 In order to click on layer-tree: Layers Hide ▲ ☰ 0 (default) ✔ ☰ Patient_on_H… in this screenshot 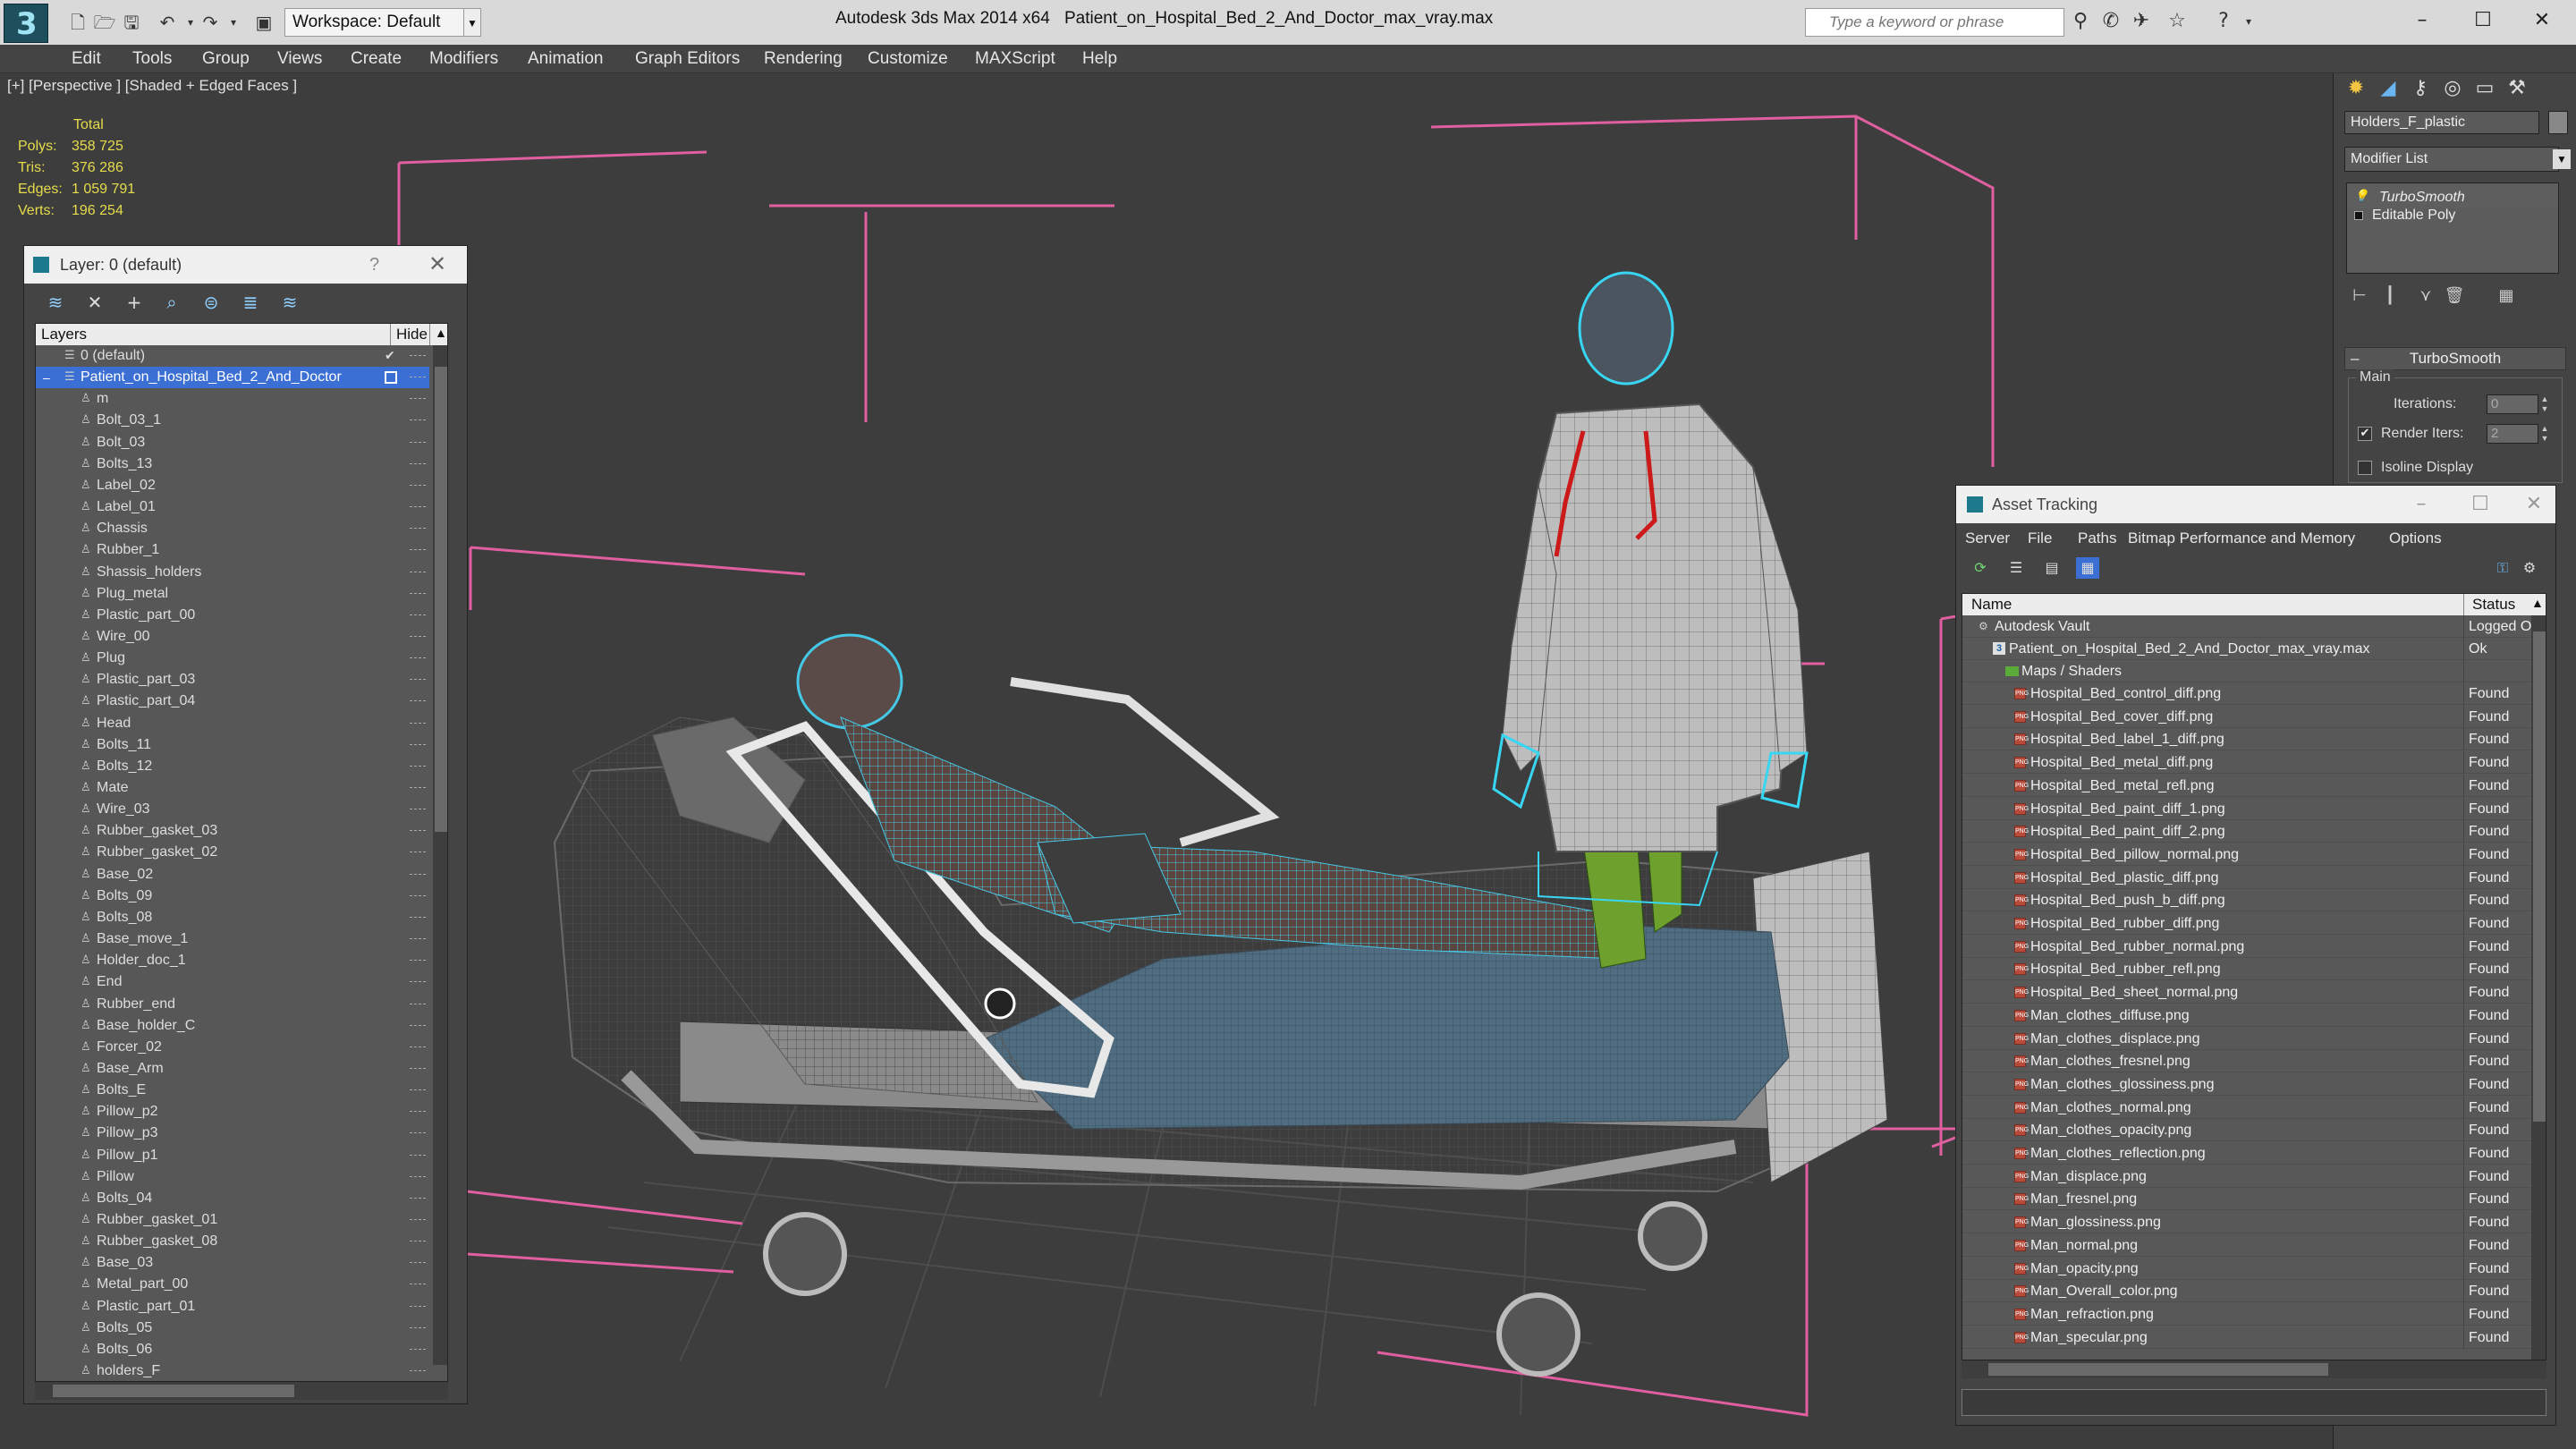, I will do `click(241, 852)`.